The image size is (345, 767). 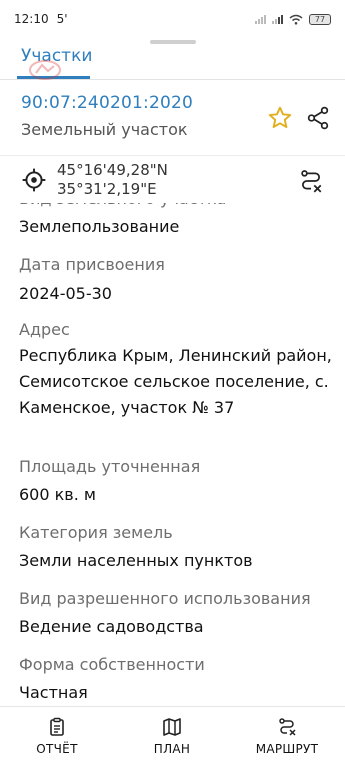 What do you see at coordinates (280, 118) in the screenshot?
I see `favorite-star-icon` at bounding box center [280, 118].